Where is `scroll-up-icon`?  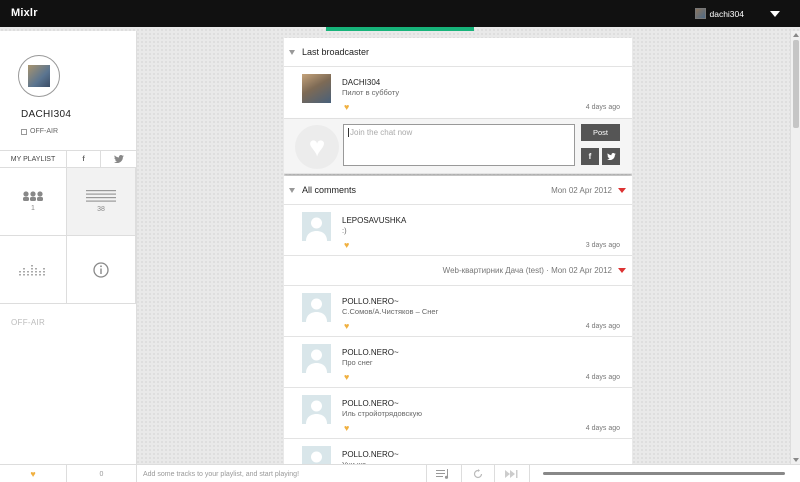 scroll-up-icon is located at coordinates (796, 35).